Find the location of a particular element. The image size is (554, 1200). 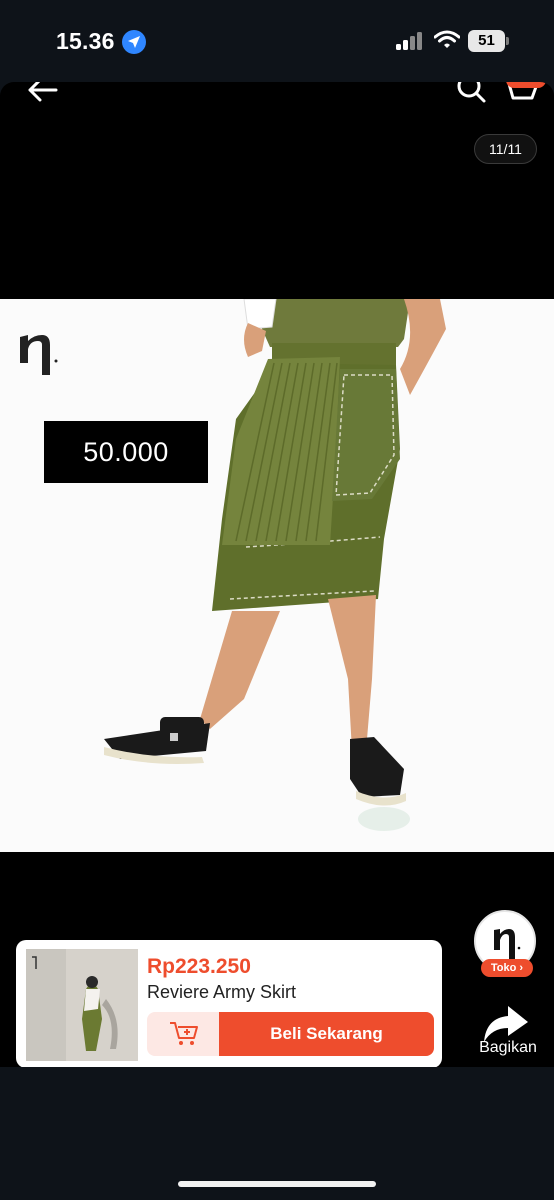

image-counter: 11/11 is located at coordinates (505, 149).